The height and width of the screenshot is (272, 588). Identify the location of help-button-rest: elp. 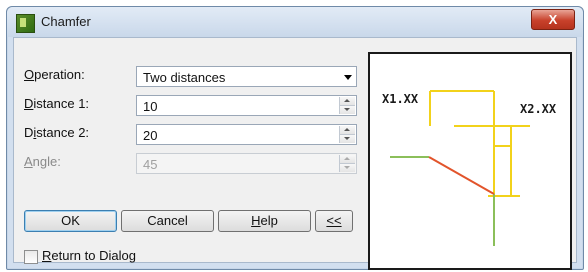
(269, 220).